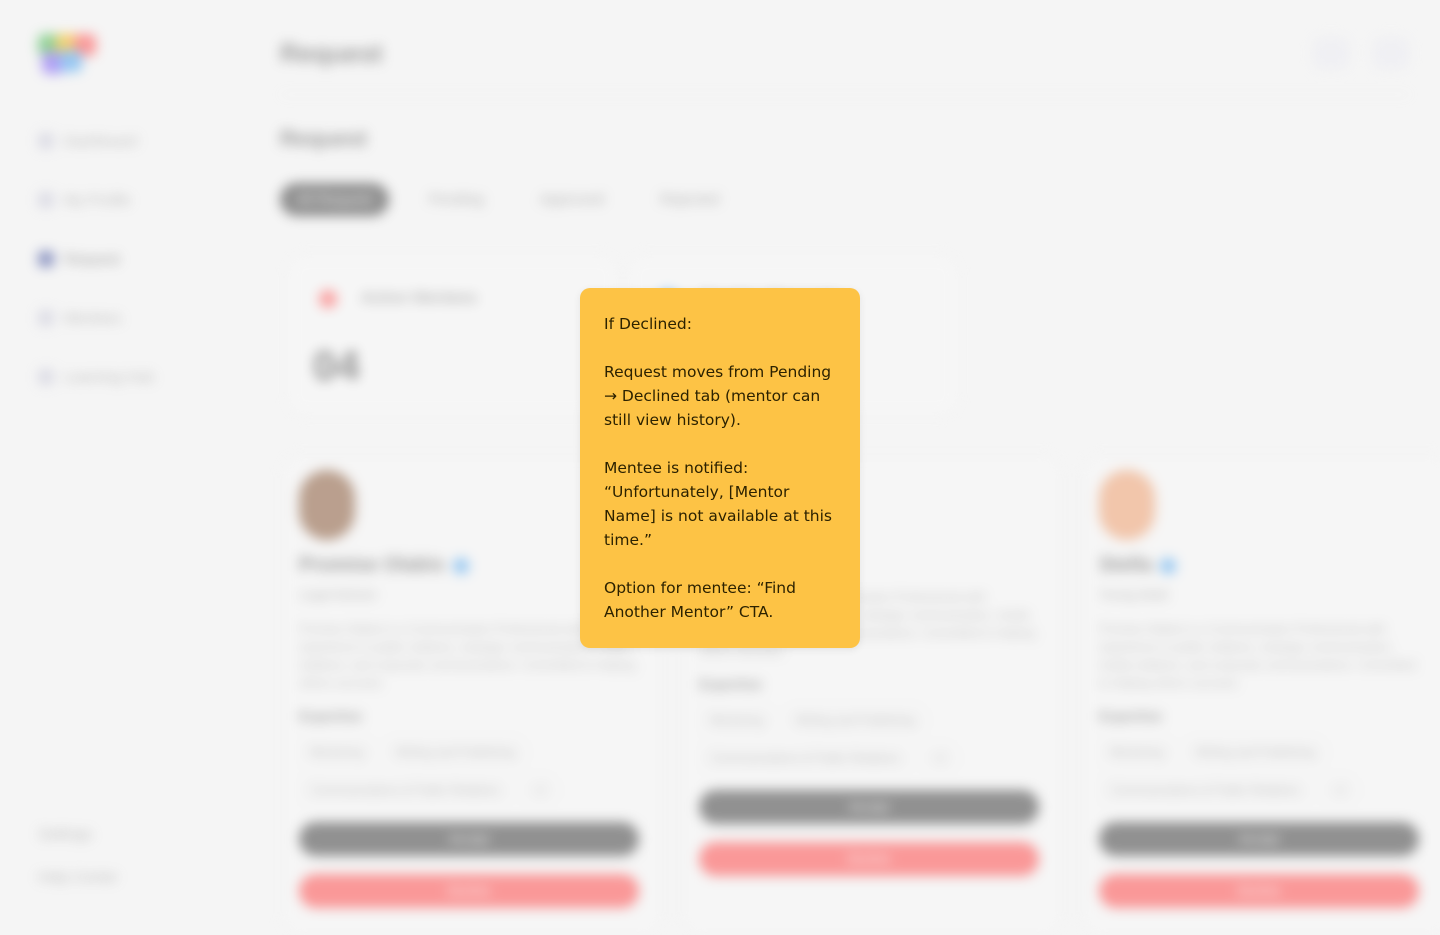 Image resolution: width=1440 pixels, height=935 pixels. What do you see at coordinates (372, 565) in the screenshot?
I see `mentor-name: Promise Olabis` at bounding box center [372, 565].